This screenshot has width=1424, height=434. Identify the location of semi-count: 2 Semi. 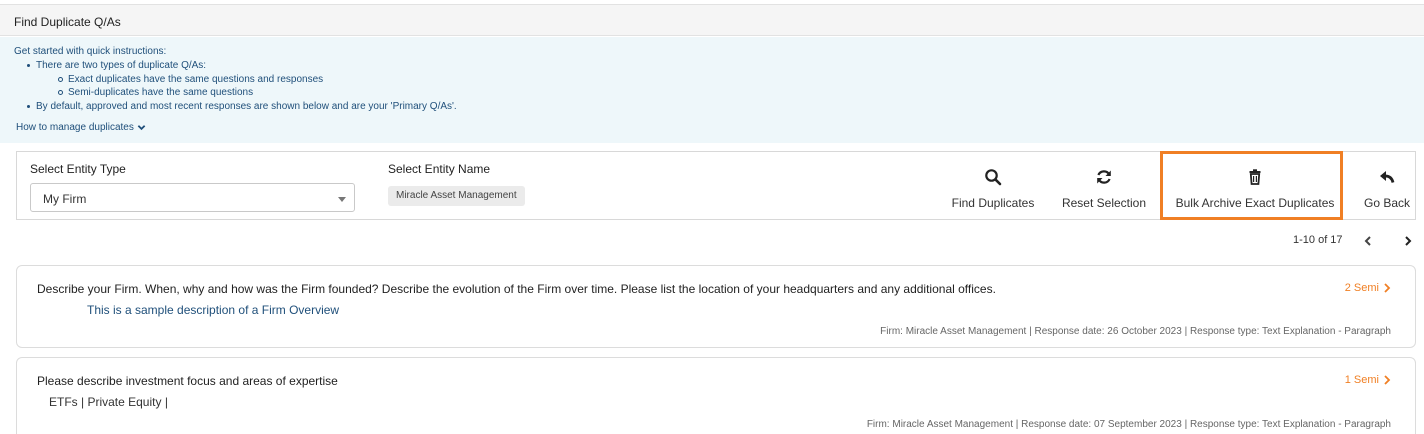
(1361, 288).